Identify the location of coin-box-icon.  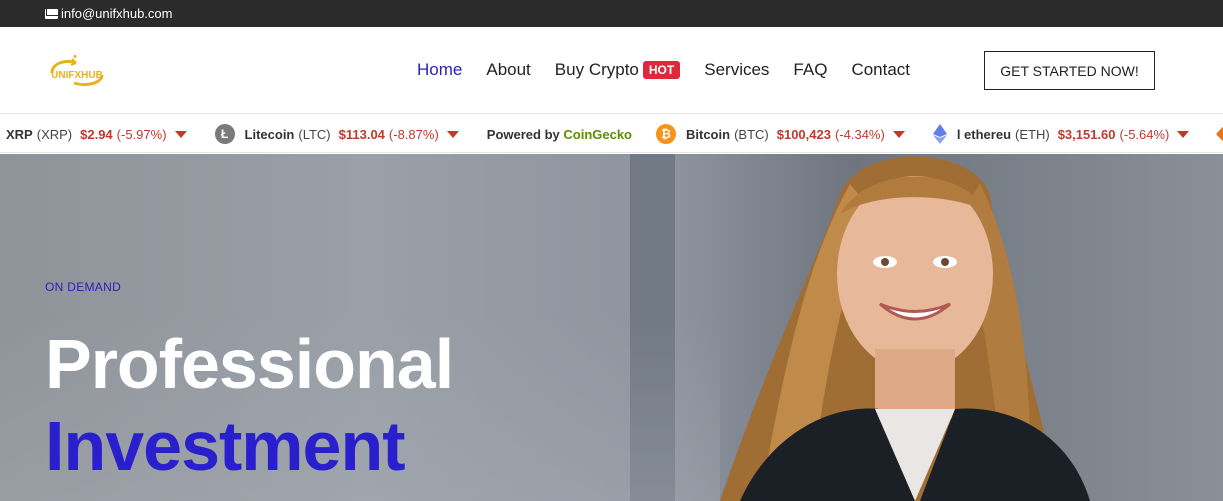
(1219, 134).